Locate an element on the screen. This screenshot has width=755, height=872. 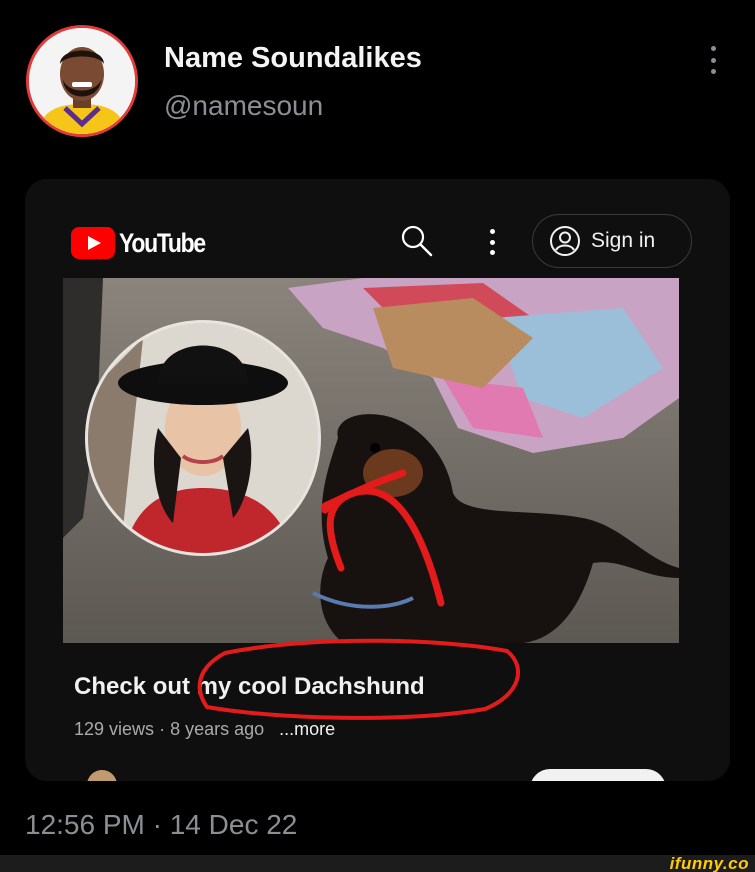
more-options-icon is located at coordinates (713, 60).